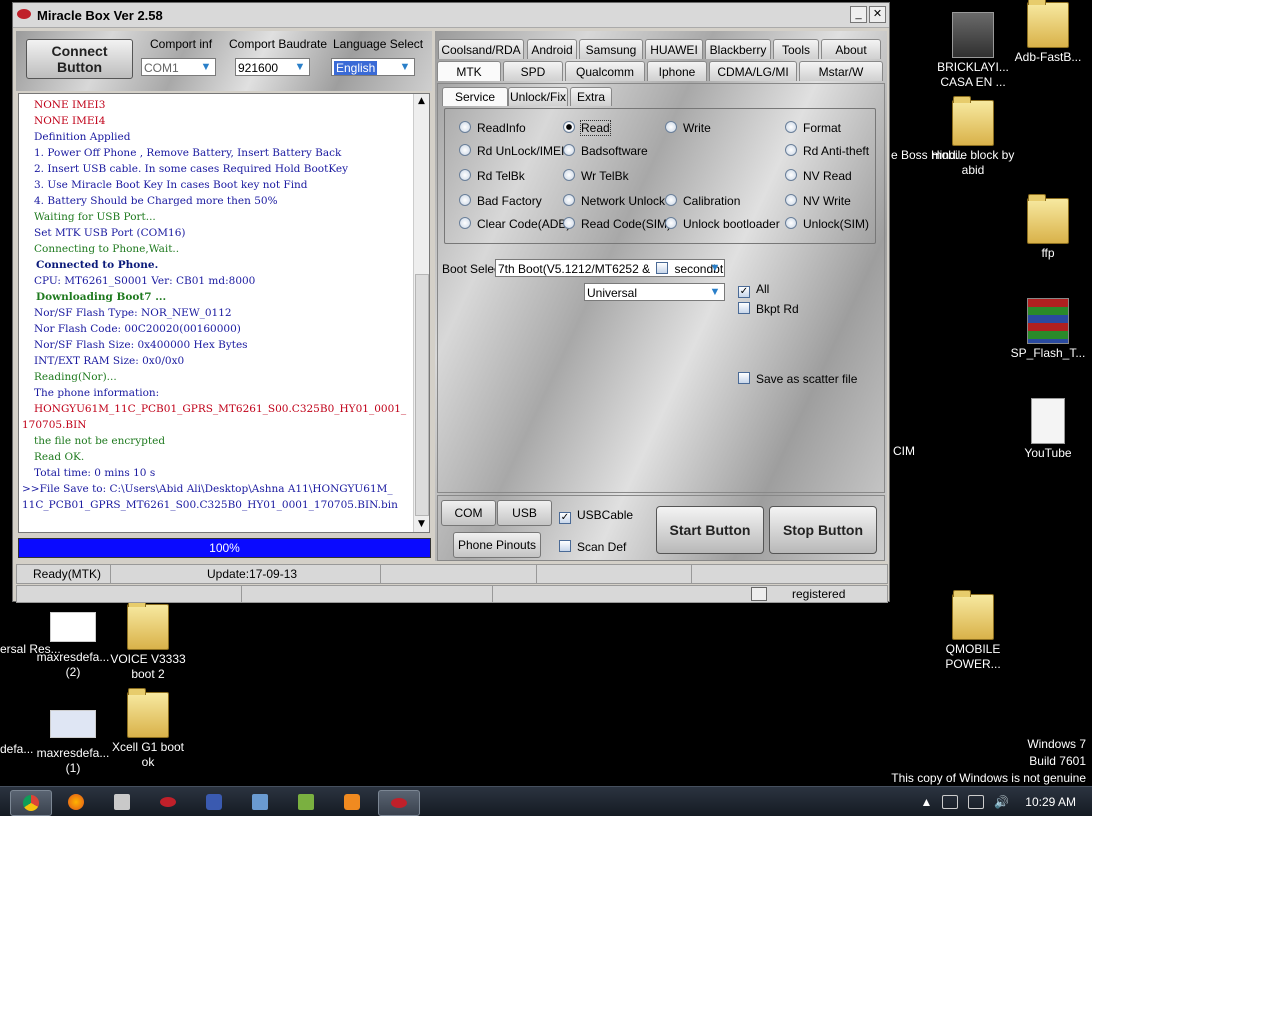 The image size is (1280, 1024). Describe the element at coordinates (976, 802) in the screenshot. I see `network-icon` at that location.